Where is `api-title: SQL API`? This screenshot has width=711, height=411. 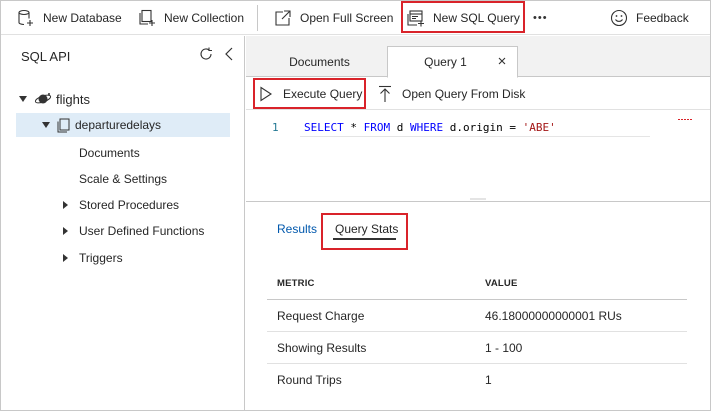
api-title: SQL API is located at coordinates (46, 56).